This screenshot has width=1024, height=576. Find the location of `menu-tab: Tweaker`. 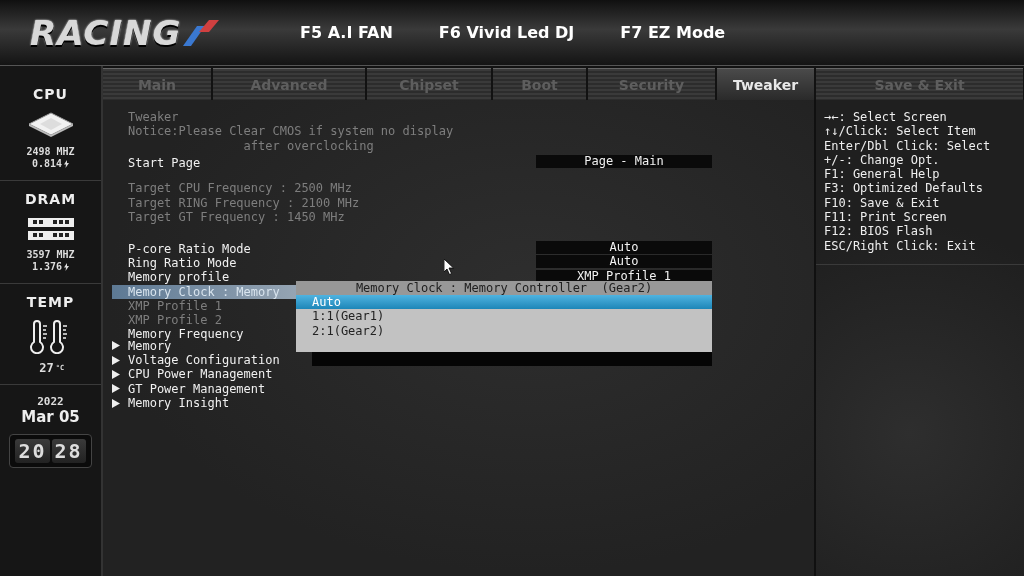

menu-tab: Tweaker is located at coordinates (765, 84).